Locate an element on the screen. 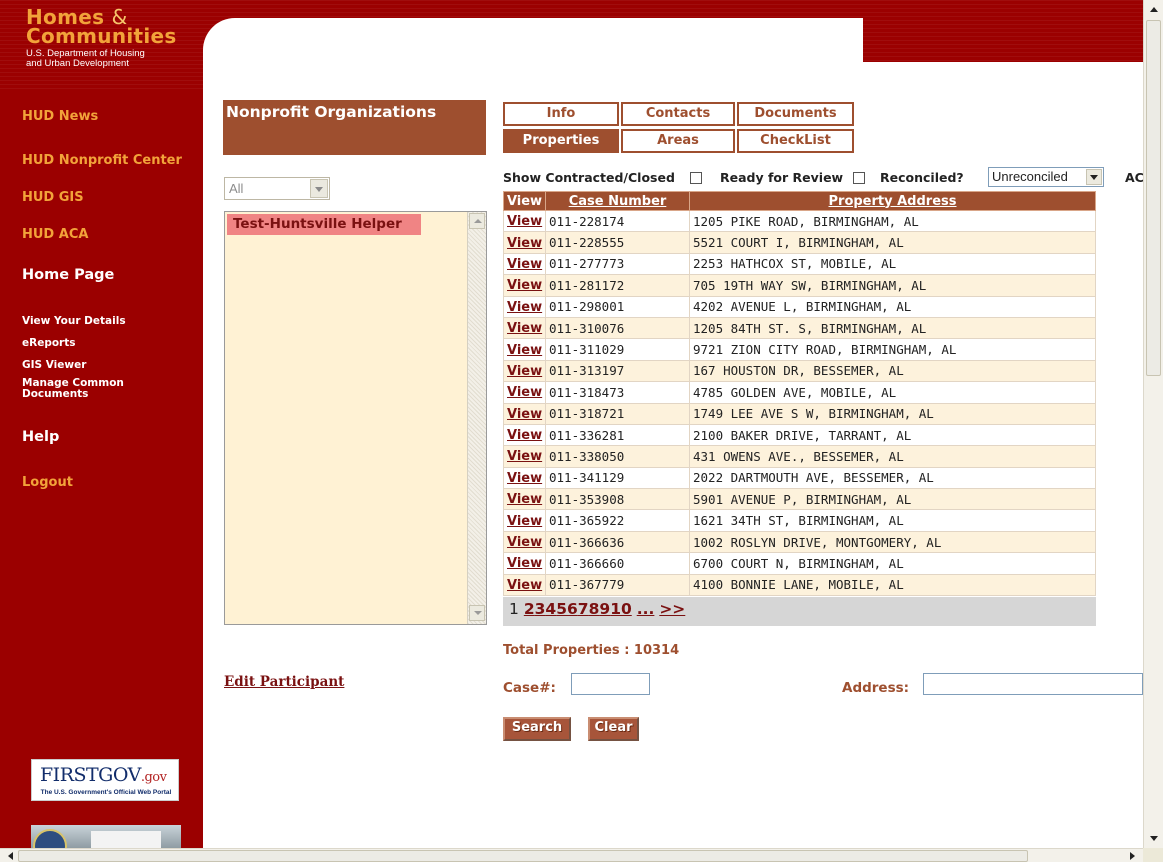  nav-view-your-details: View Your Details is located at coordinates (74, 321).